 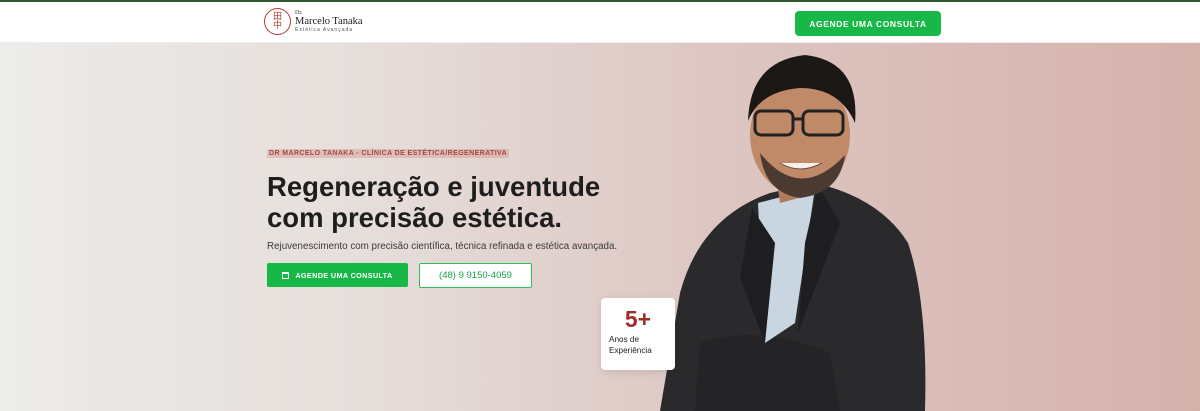 I want to click on logo-text: Dr. Marcelo Tanaka Estética Avançada, so click(x=329, y=22).